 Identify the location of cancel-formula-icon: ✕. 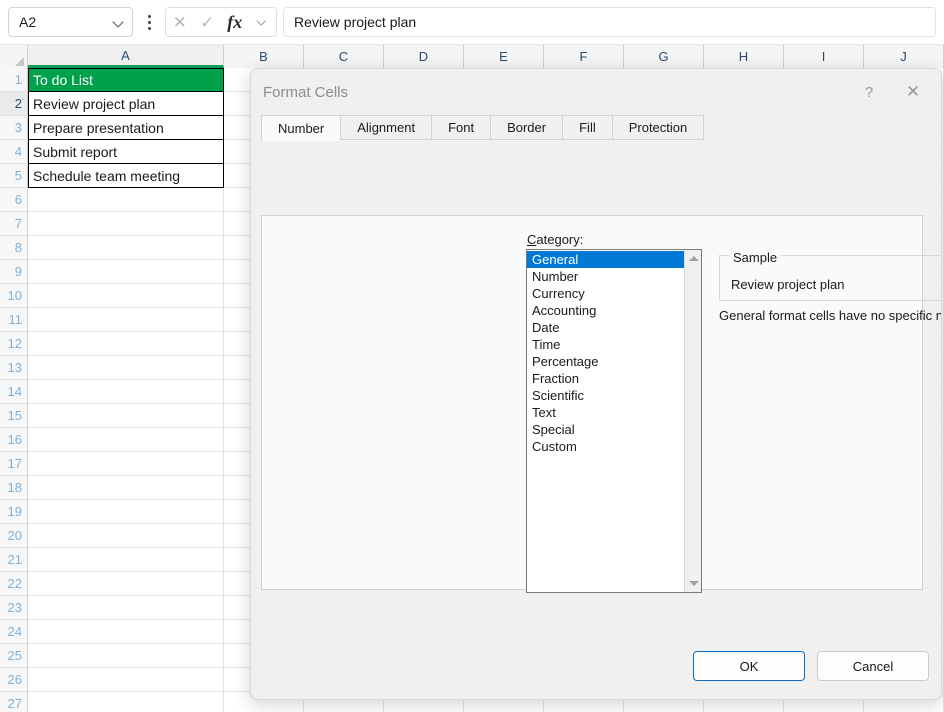
(180, 22).